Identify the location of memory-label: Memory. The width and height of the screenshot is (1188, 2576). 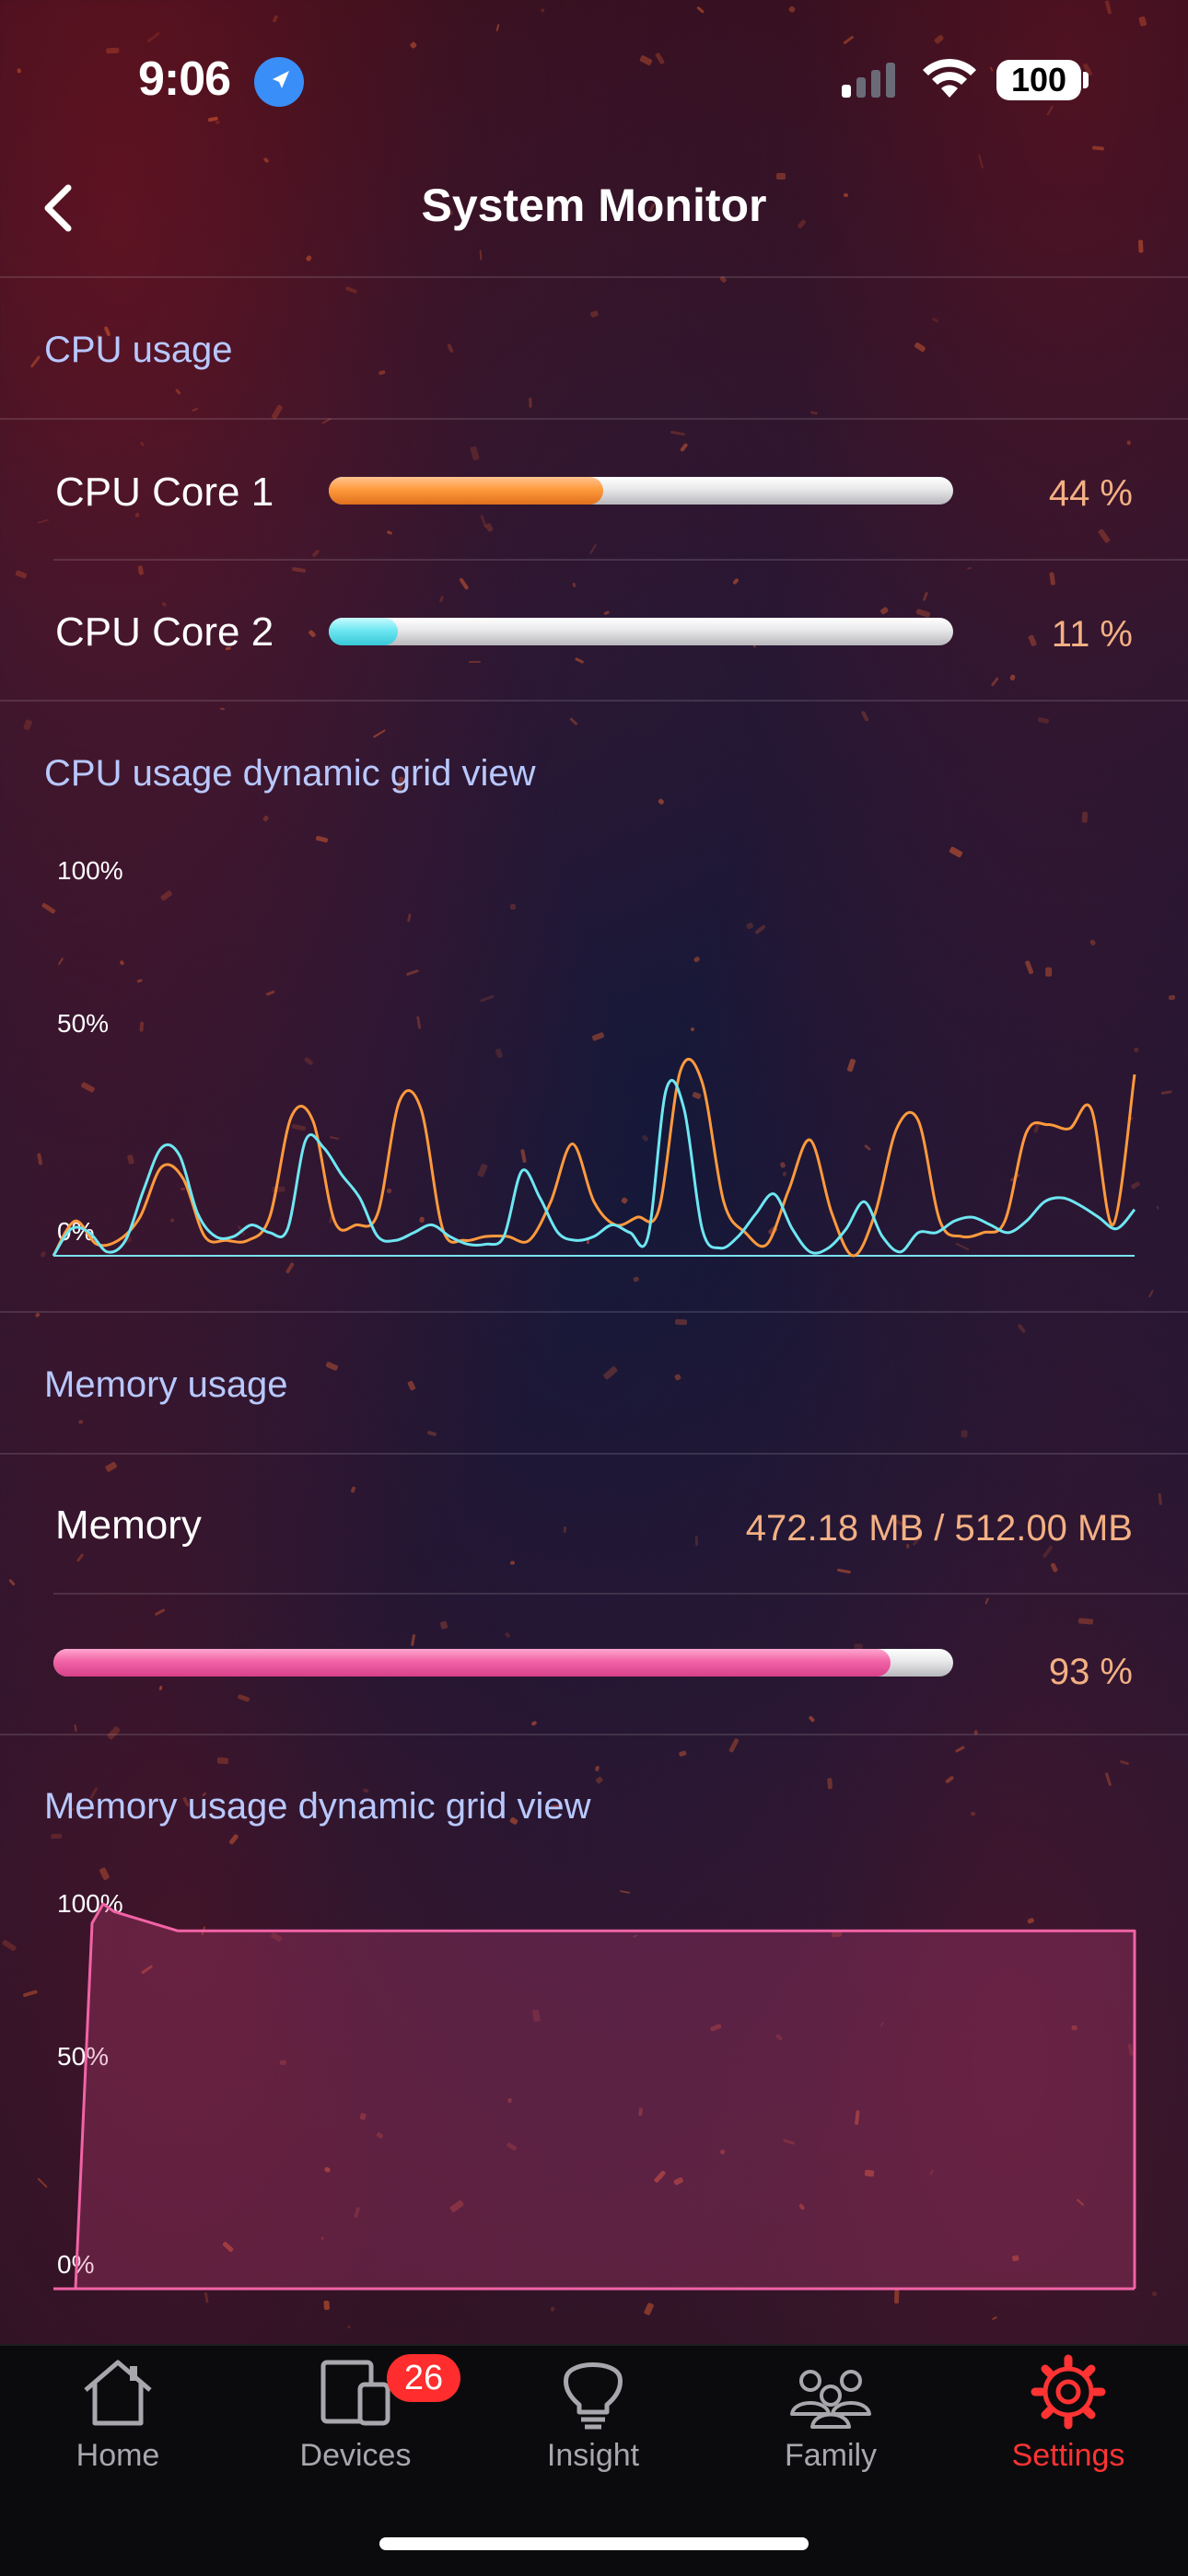
(128, 1525).